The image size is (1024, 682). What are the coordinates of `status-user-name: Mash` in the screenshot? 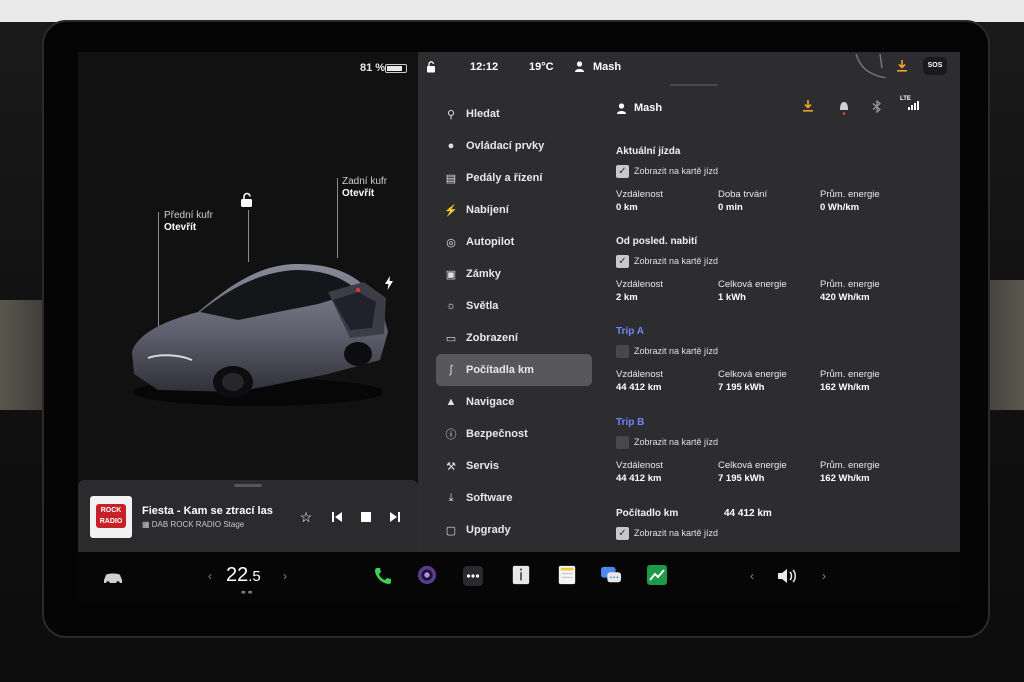 It's located at (607, 67).